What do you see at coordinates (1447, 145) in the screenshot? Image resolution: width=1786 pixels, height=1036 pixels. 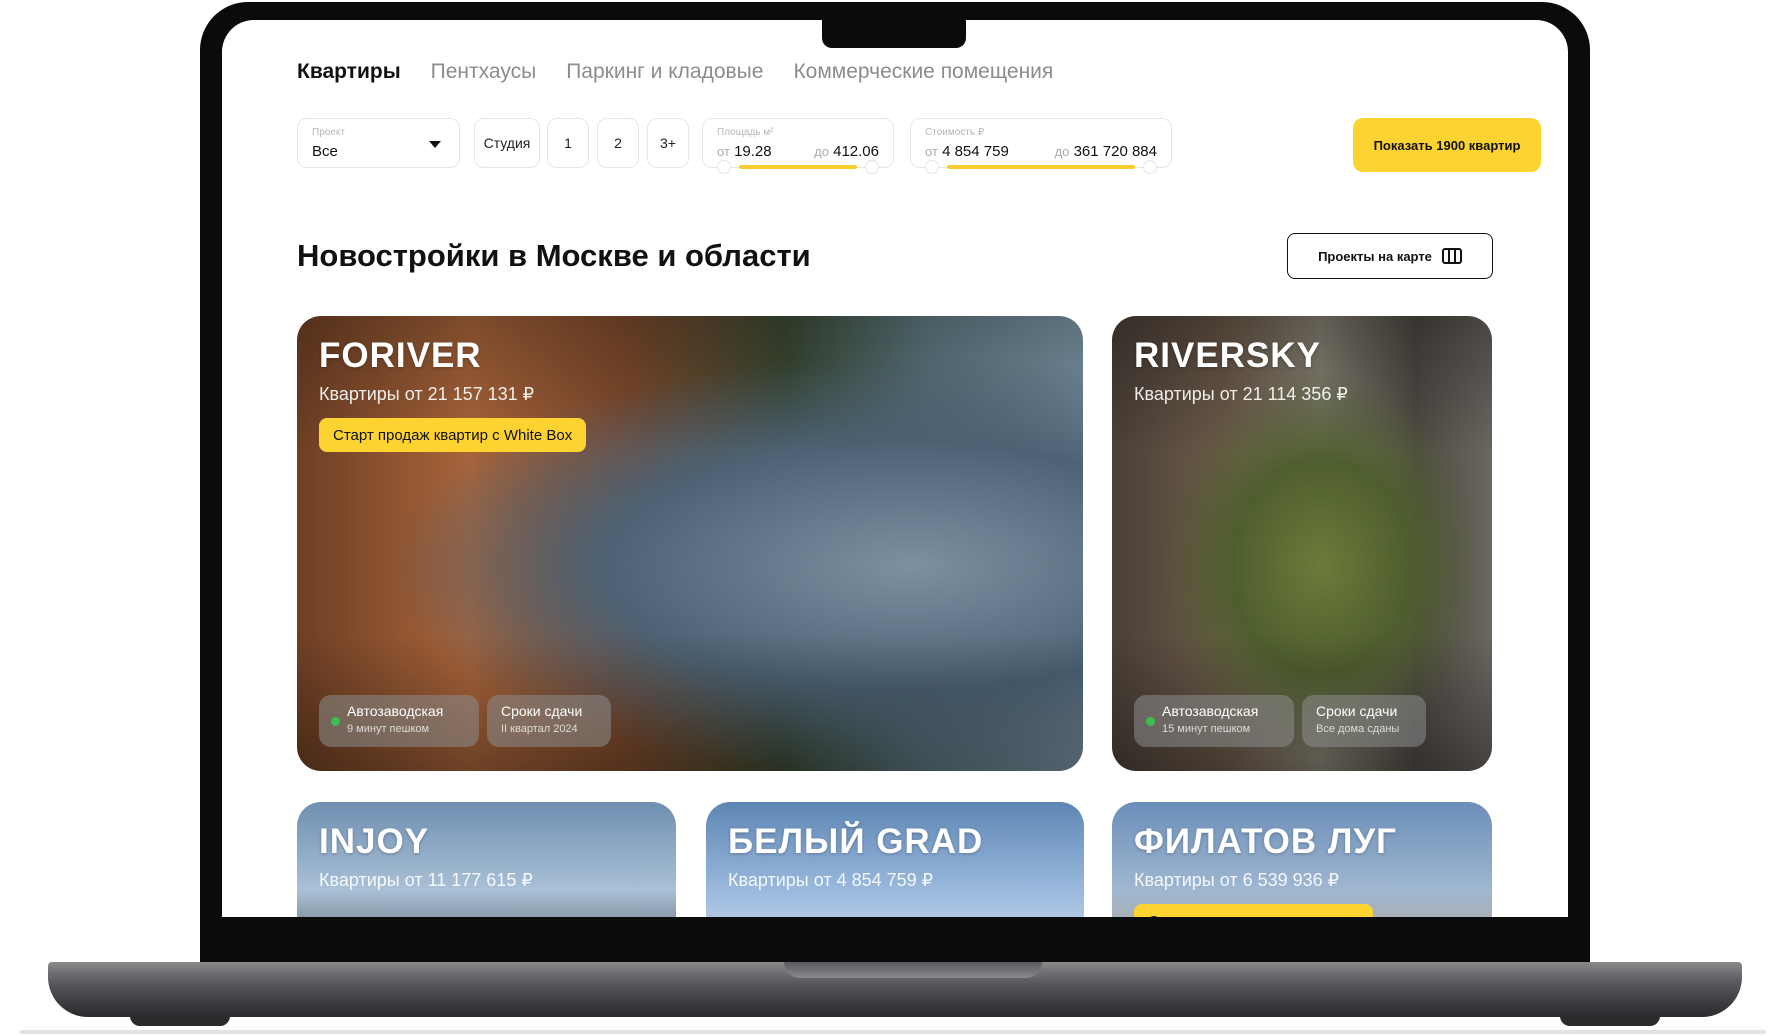 I see `show-results-button: Показать 1900 квартир` at bounding box center [1447, 145].